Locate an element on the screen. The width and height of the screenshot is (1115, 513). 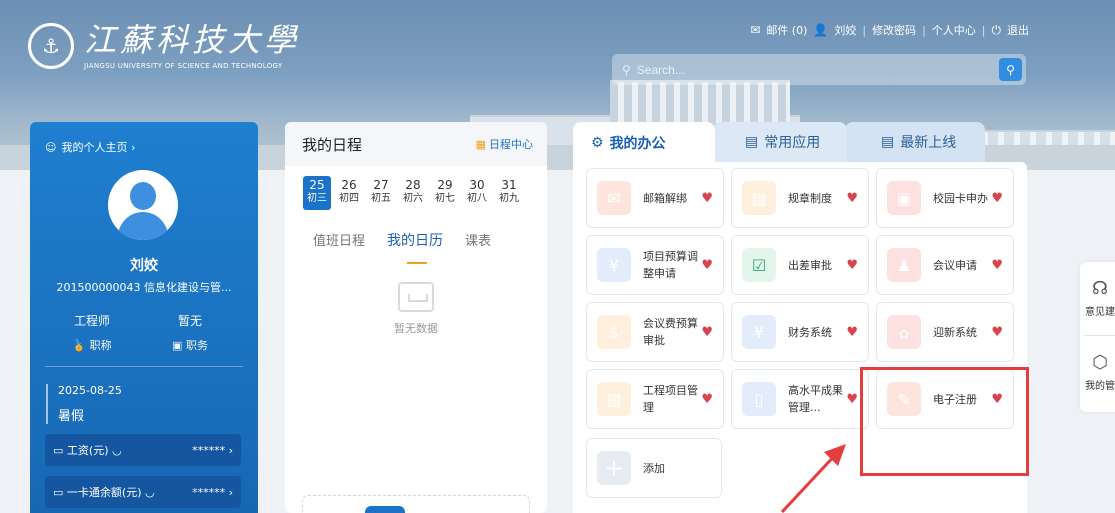
salary-row: ▭ 工资(元) ◡ ****** › is located at coordinates (143, 450).